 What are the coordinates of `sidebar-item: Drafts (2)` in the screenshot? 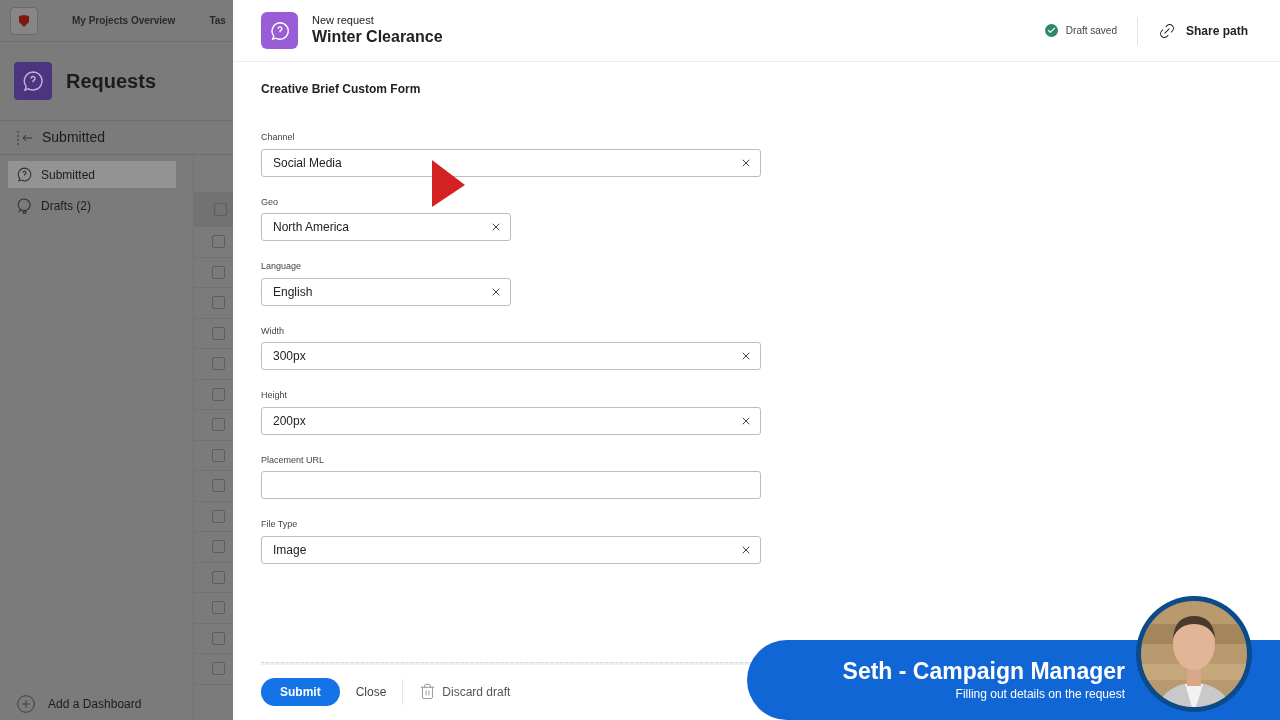 It's located at (92, 205).